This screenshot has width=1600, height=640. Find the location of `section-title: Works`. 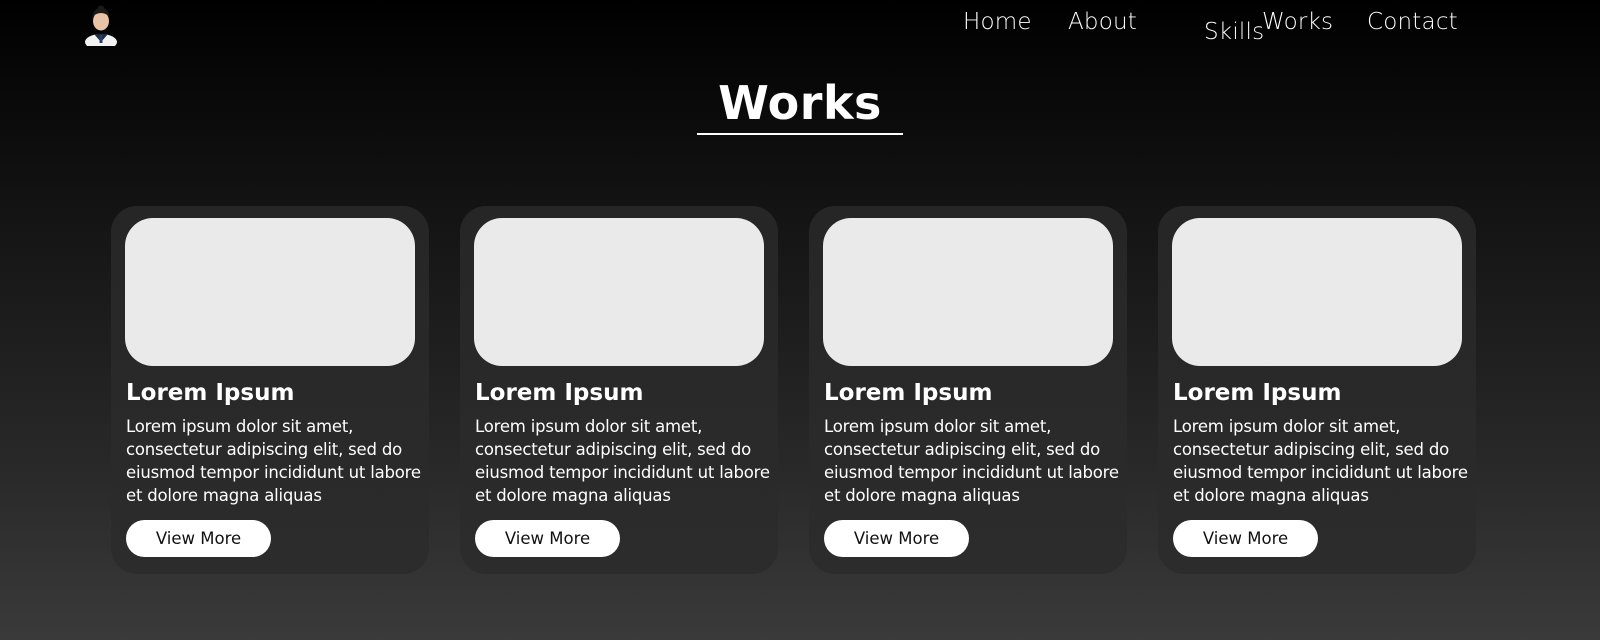

section-title: Works is located at coordinates (800, 103).